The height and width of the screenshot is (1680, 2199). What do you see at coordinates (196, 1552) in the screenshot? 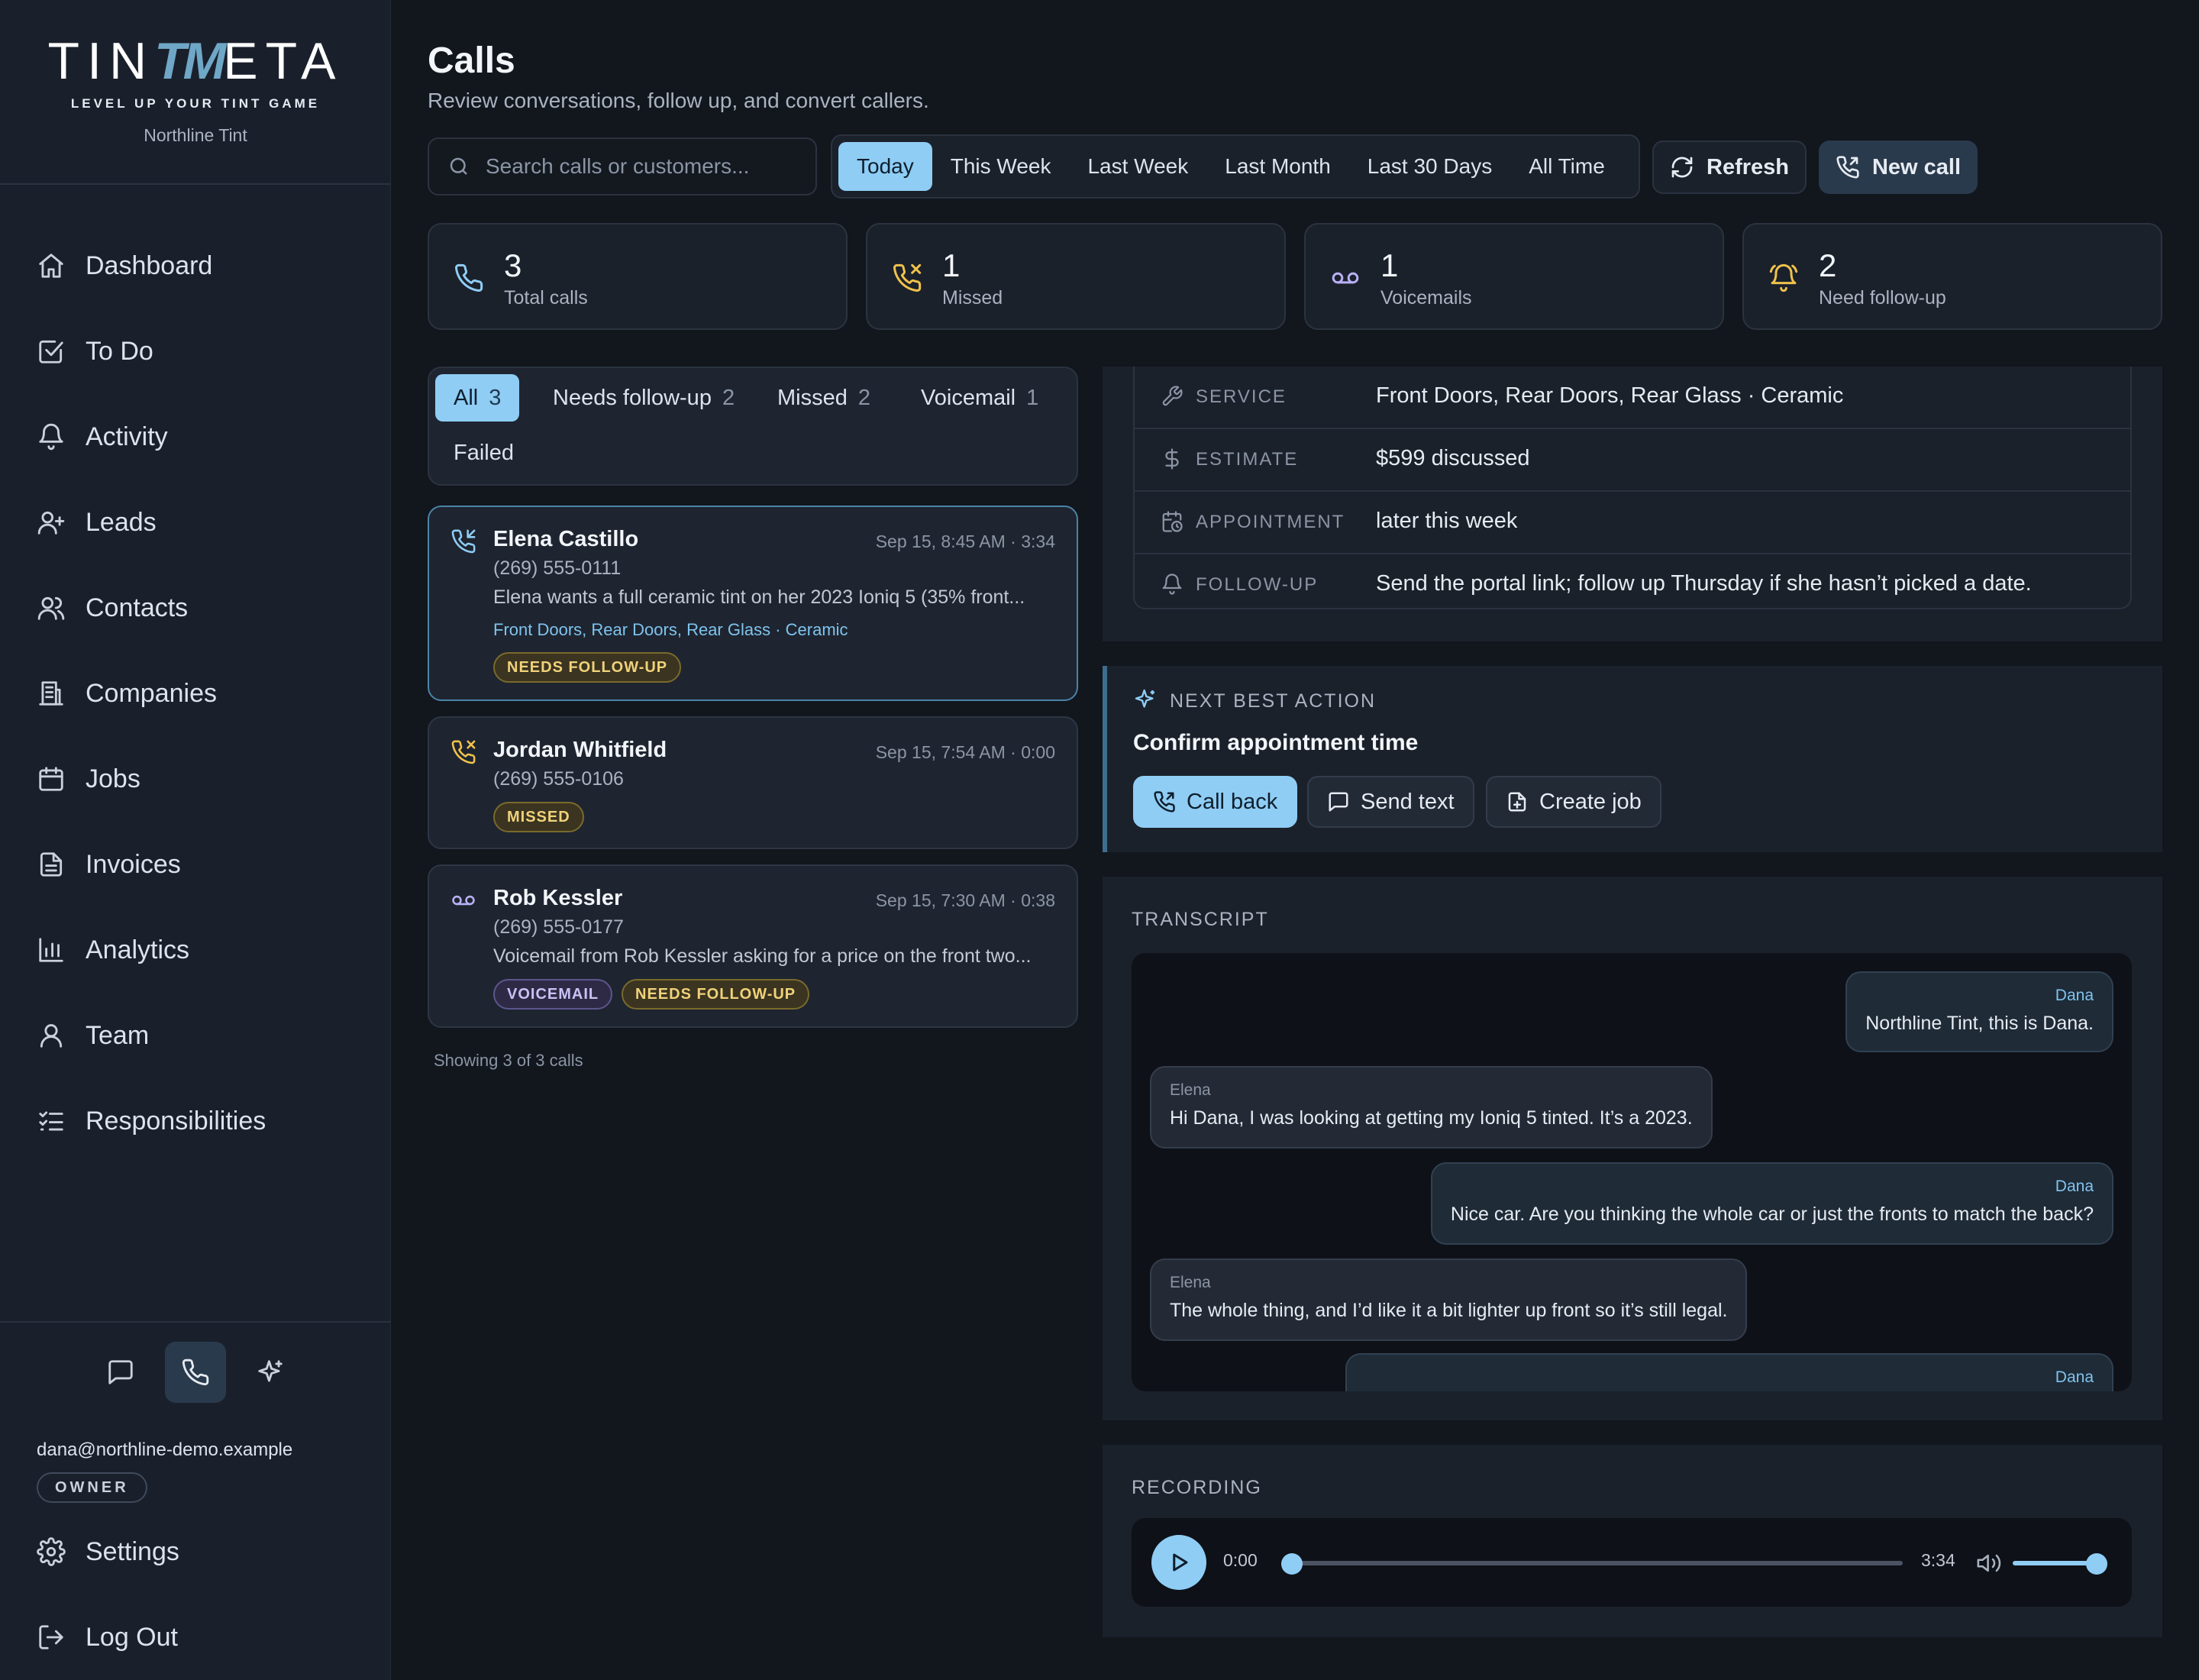
I see `nav-settings: Settings` at bounding box center [196, 1552].